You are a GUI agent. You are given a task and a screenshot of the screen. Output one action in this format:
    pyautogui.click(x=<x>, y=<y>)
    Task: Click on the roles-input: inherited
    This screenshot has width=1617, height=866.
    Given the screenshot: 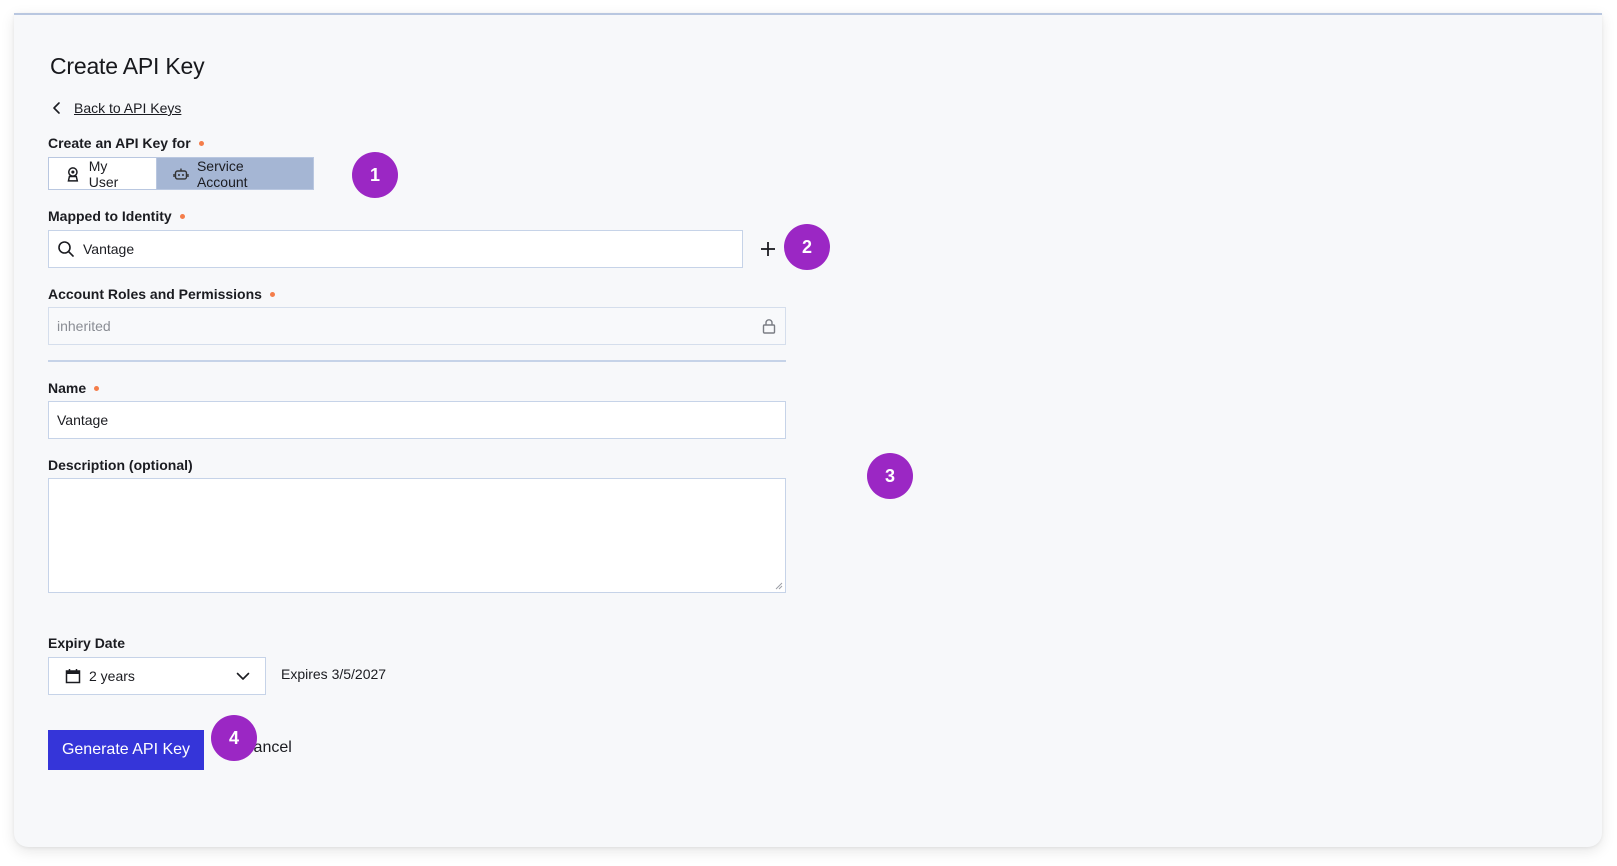 What is the action you would take?
    pyautogui.click(x=417, y=326)
    